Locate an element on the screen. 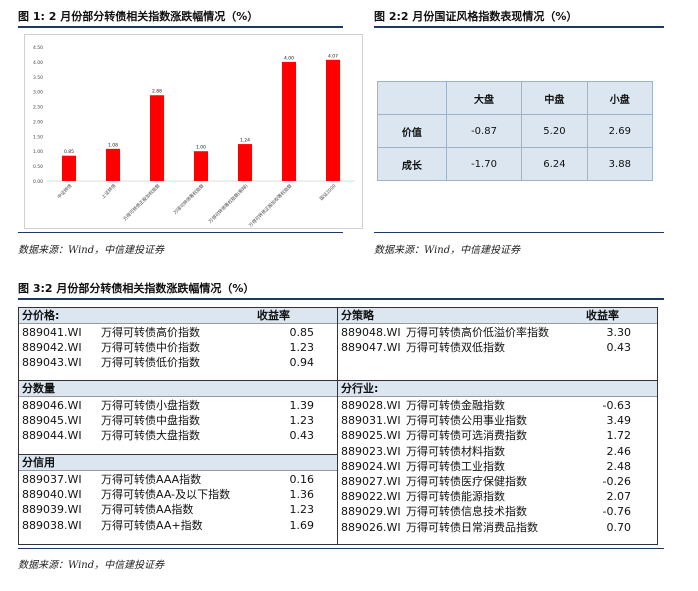 Image resolution: width=698 pixels, height=591 pixels. index-name: 万得可转债材料指数 is located at coordinates (455, 451).